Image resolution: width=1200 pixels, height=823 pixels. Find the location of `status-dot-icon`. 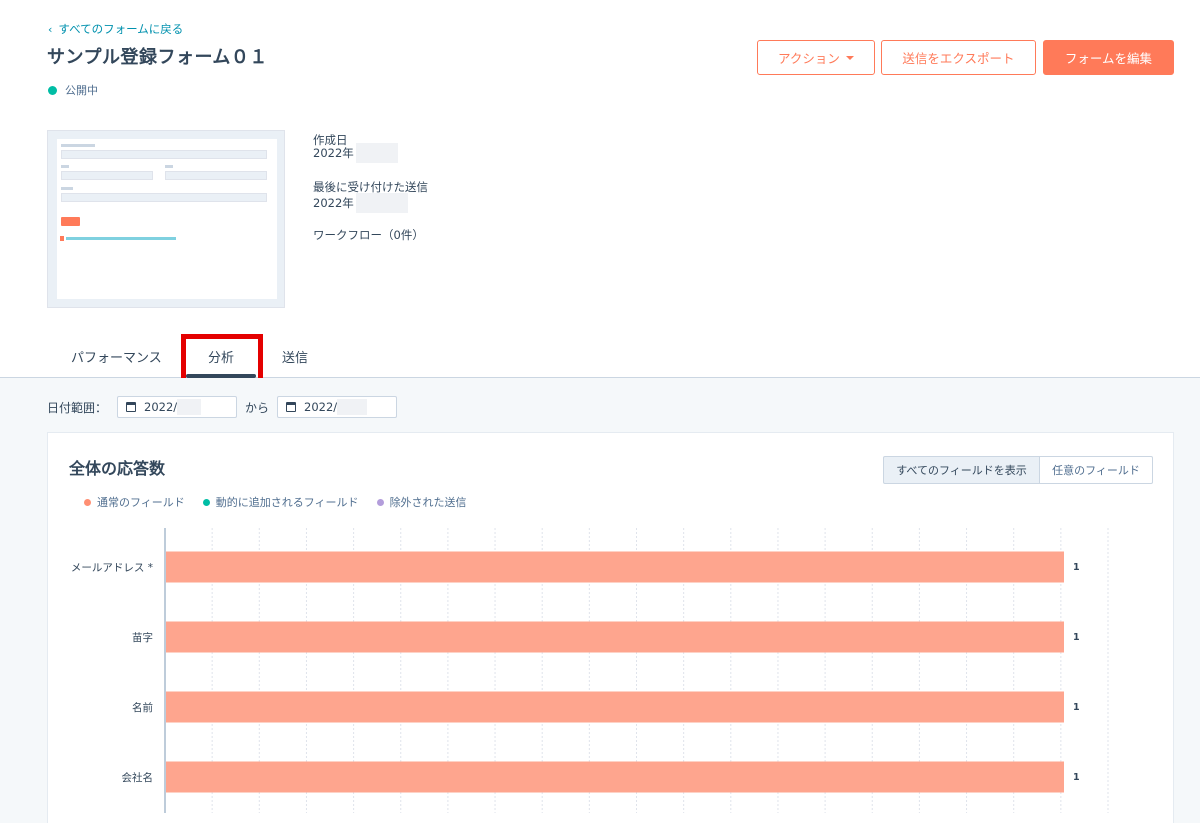

status-dot-icon is located at coordinates (52, 90).